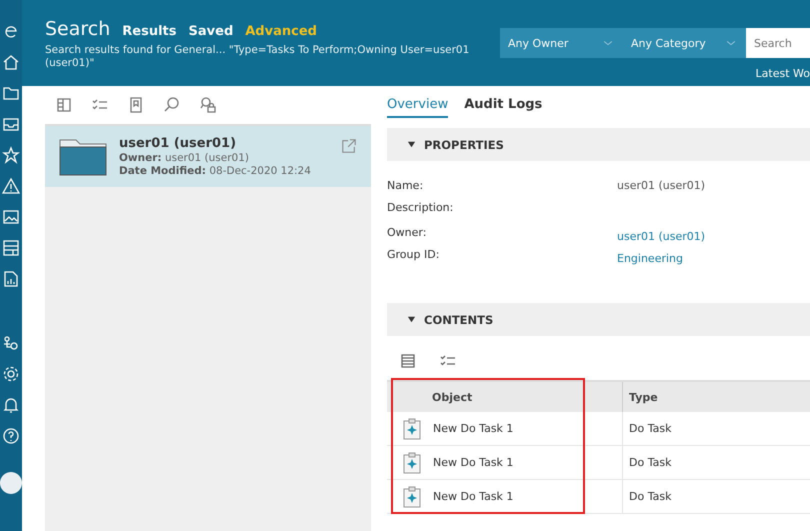 Image resolution: width=810 pixels, height=531 pixels. I want to click on column-header: Object, so click(504, 397).